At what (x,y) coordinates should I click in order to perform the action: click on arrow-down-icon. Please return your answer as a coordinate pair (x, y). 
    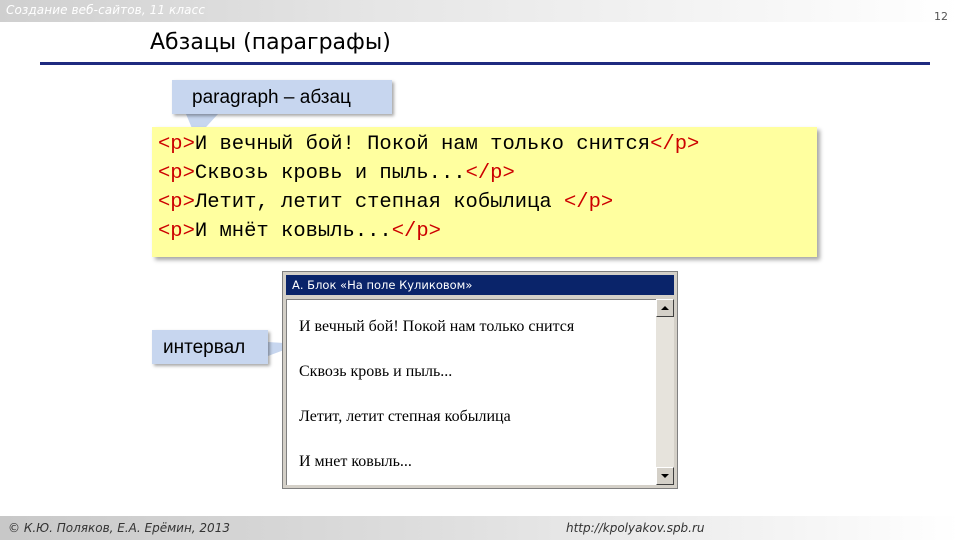
    Looking at the image, I should click on (665, 476).